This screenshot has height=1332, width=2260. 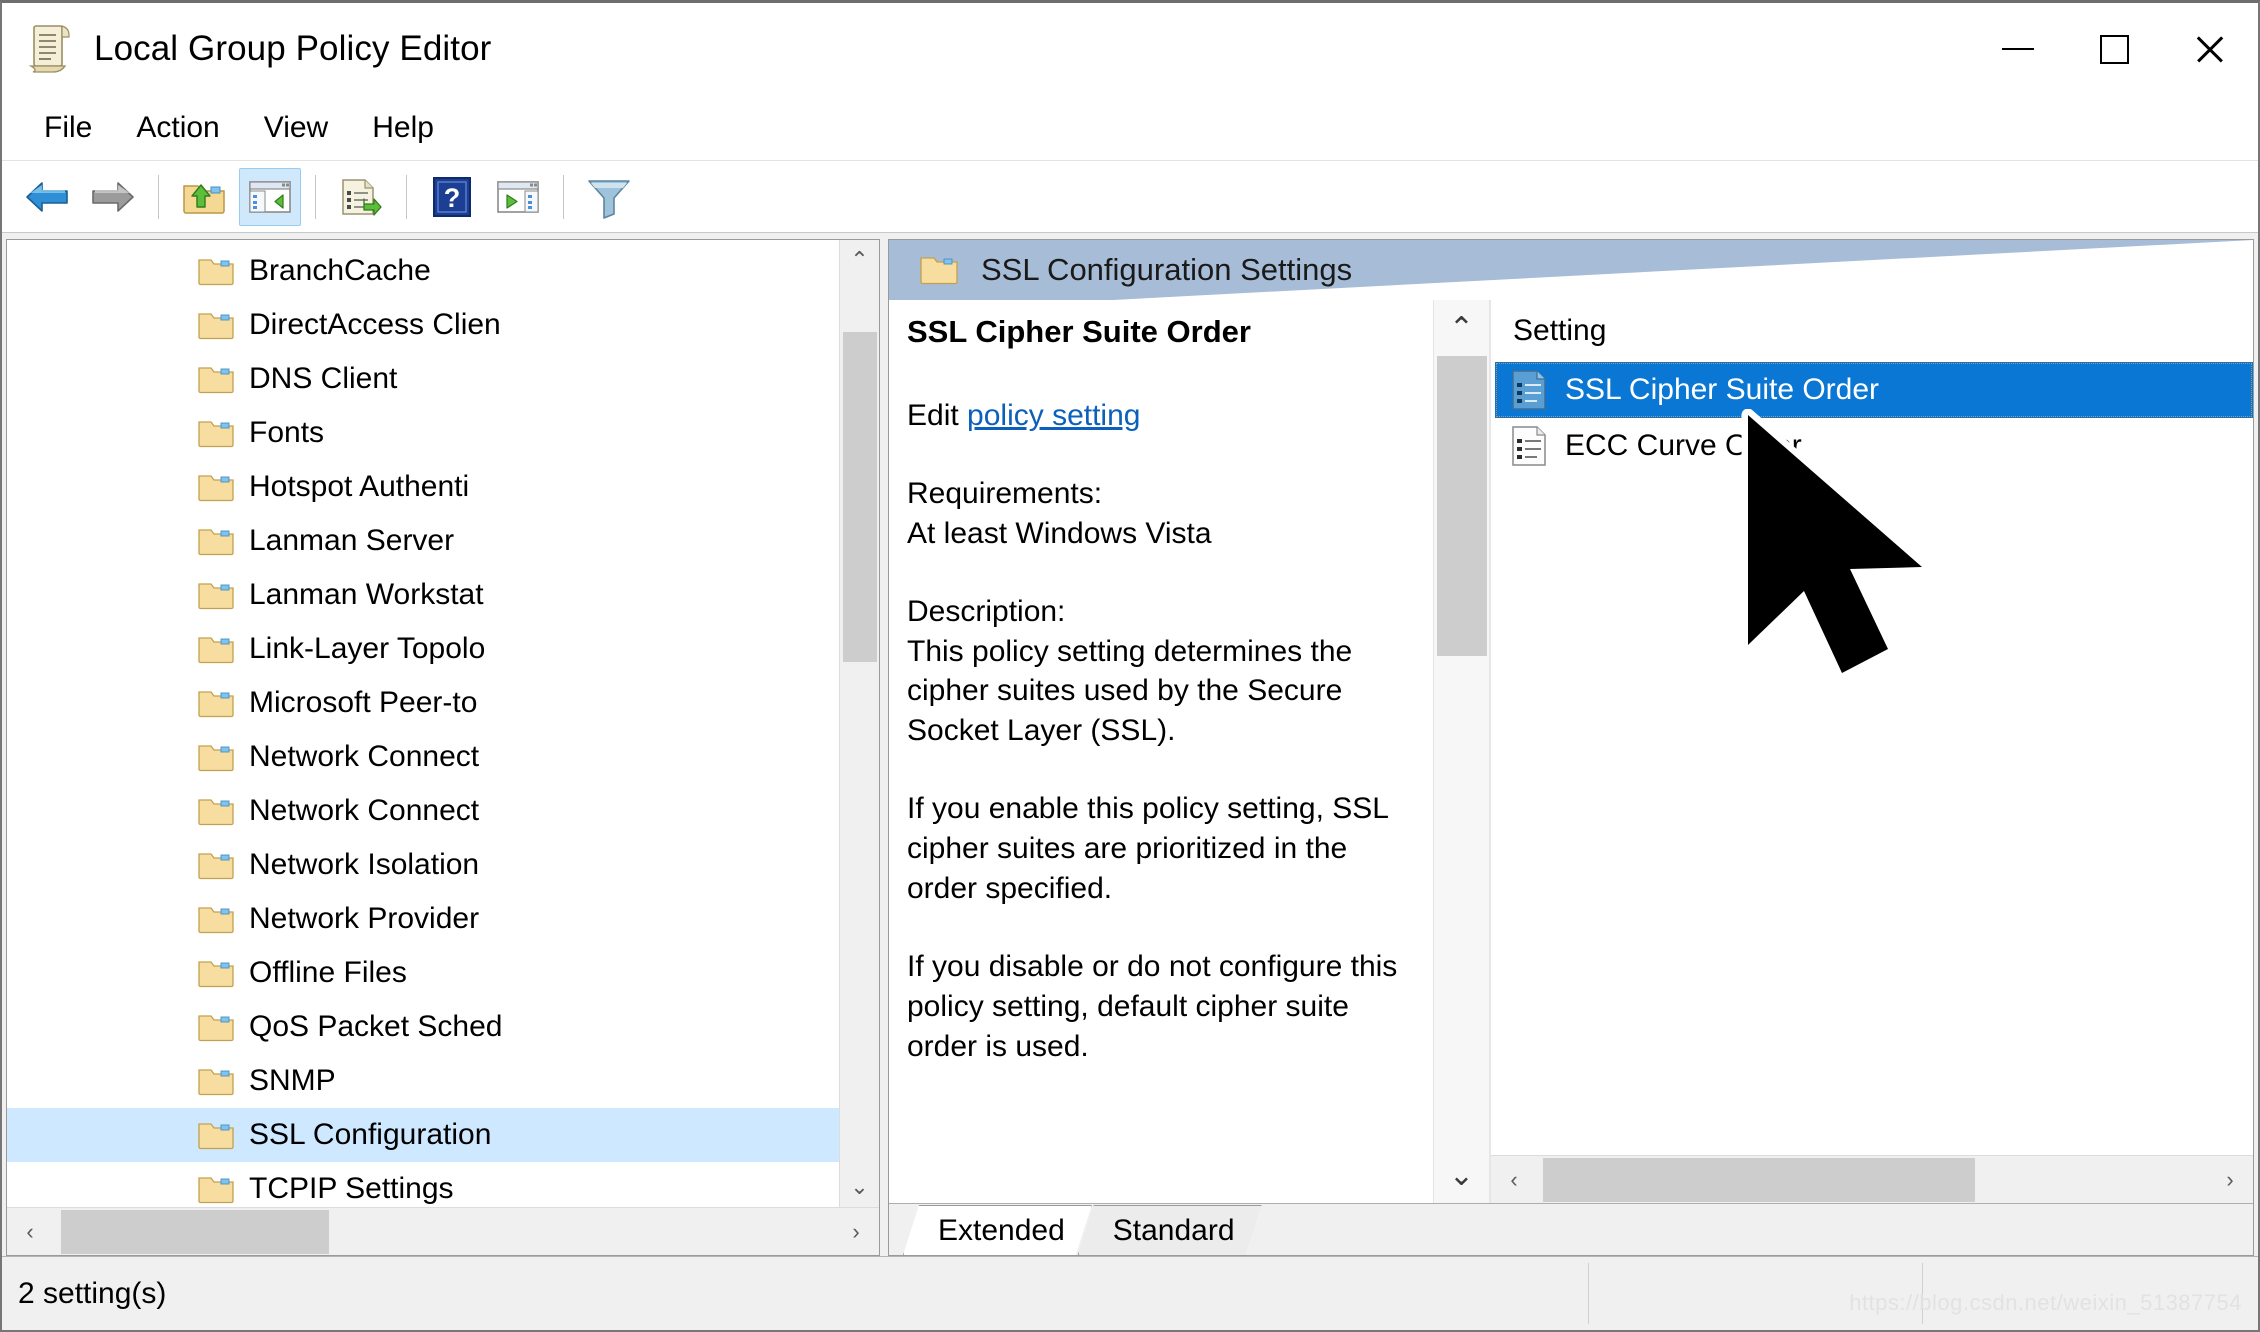 What do you see at coordinates (364, 918) in the screenshot?
I see `tree-item-label: Network Provider` at bounding box center [364, 918].